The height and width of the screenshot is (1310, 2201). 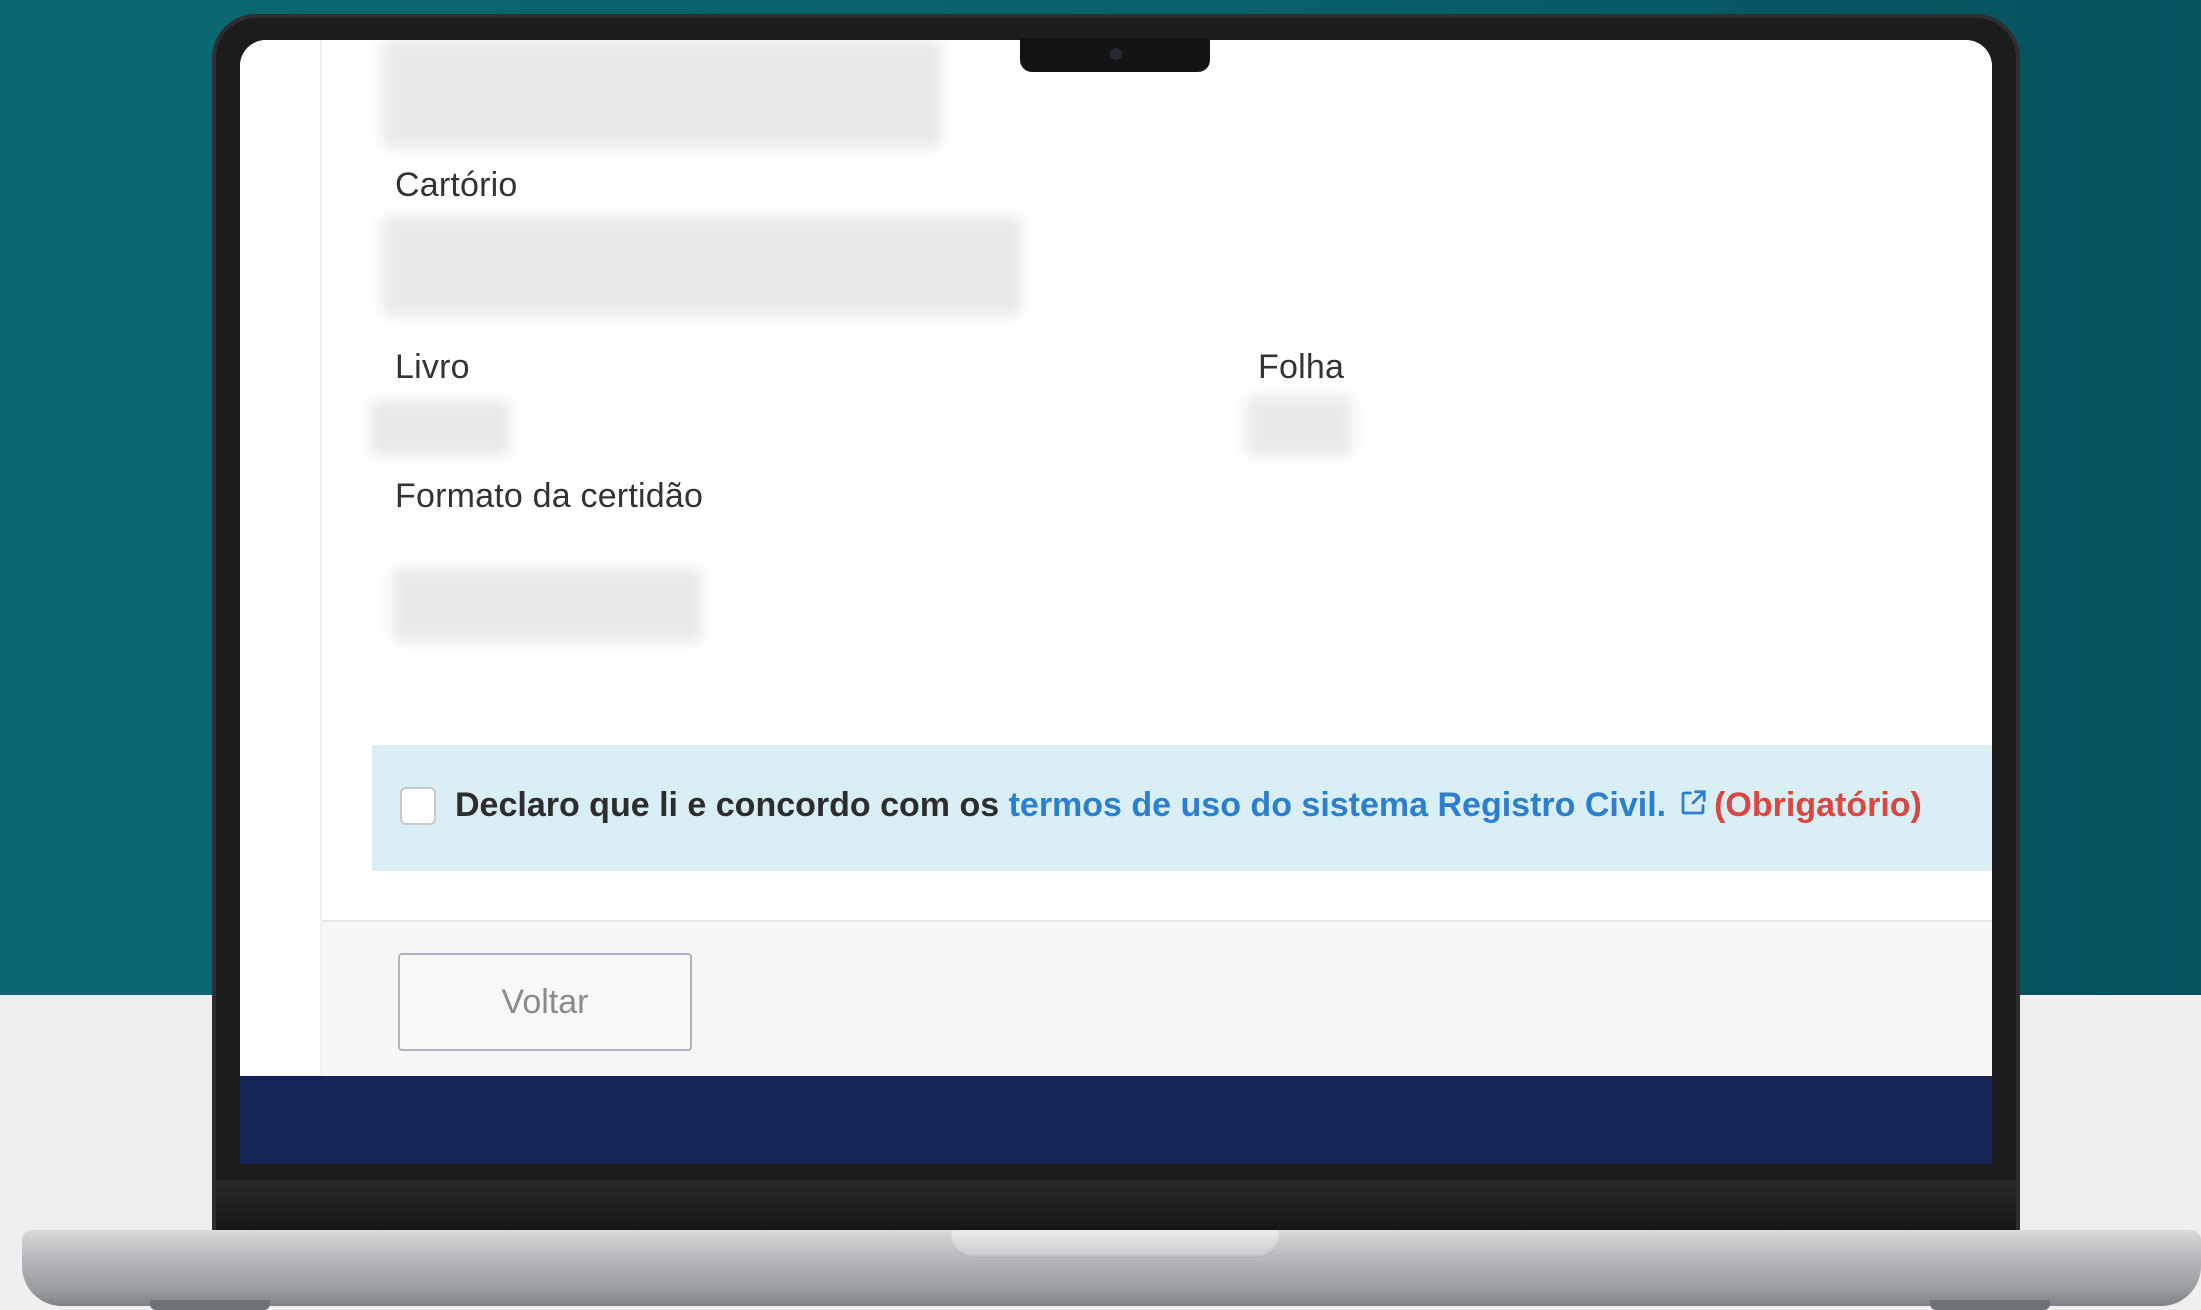 What do you see at coordinates (1115, 1244) in the screenshot?
I see `laptop-opening-groove` at bounding box center [1115, 1244].